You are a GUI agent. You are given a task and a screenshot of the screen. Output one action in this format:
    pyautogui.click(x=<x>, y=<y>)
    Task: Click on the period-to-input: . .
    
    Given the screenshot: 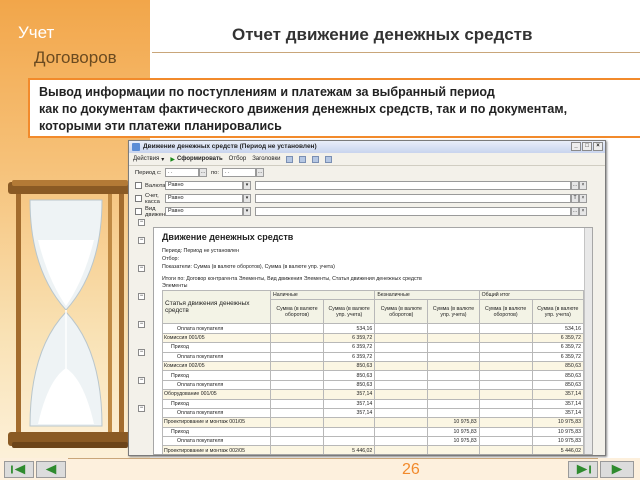 What is the action you would take?
    pyautogui.click(x=238, y=172)
    